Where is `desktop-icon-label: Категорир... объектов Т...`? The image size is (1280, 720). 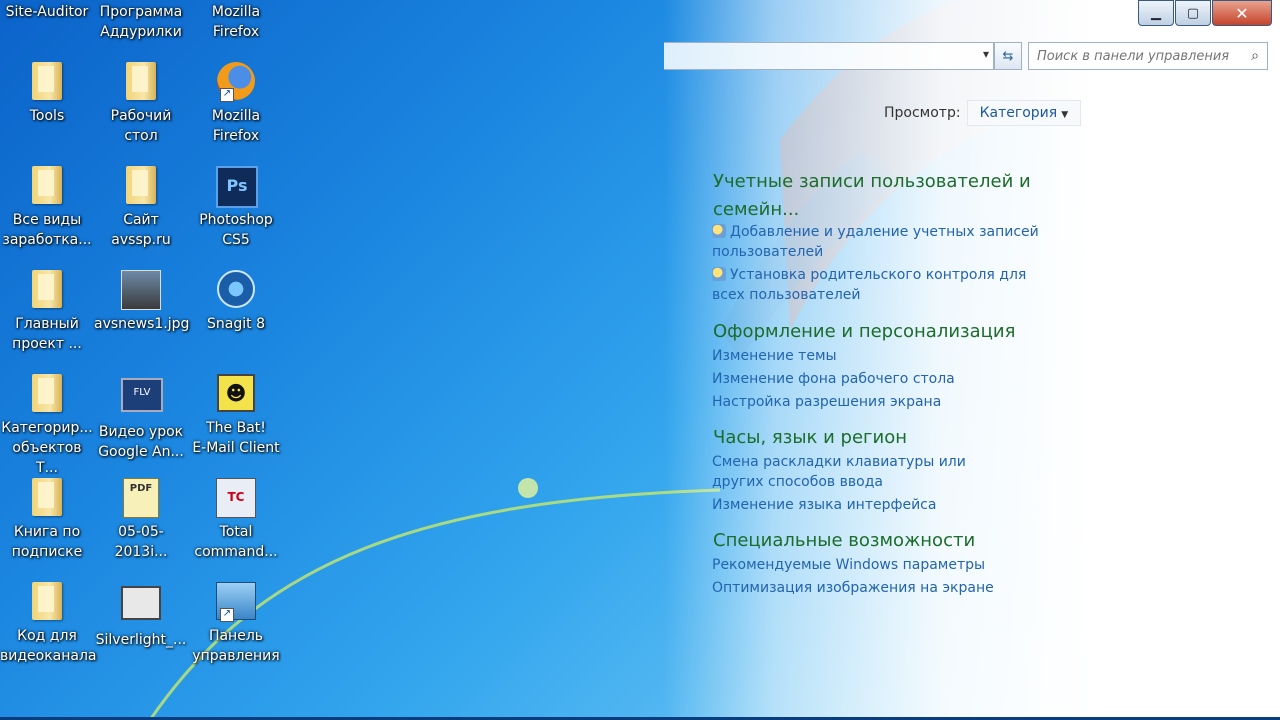
desktop-icon-label: Категорир... объектов Т... is located at coordinates (47, 448).